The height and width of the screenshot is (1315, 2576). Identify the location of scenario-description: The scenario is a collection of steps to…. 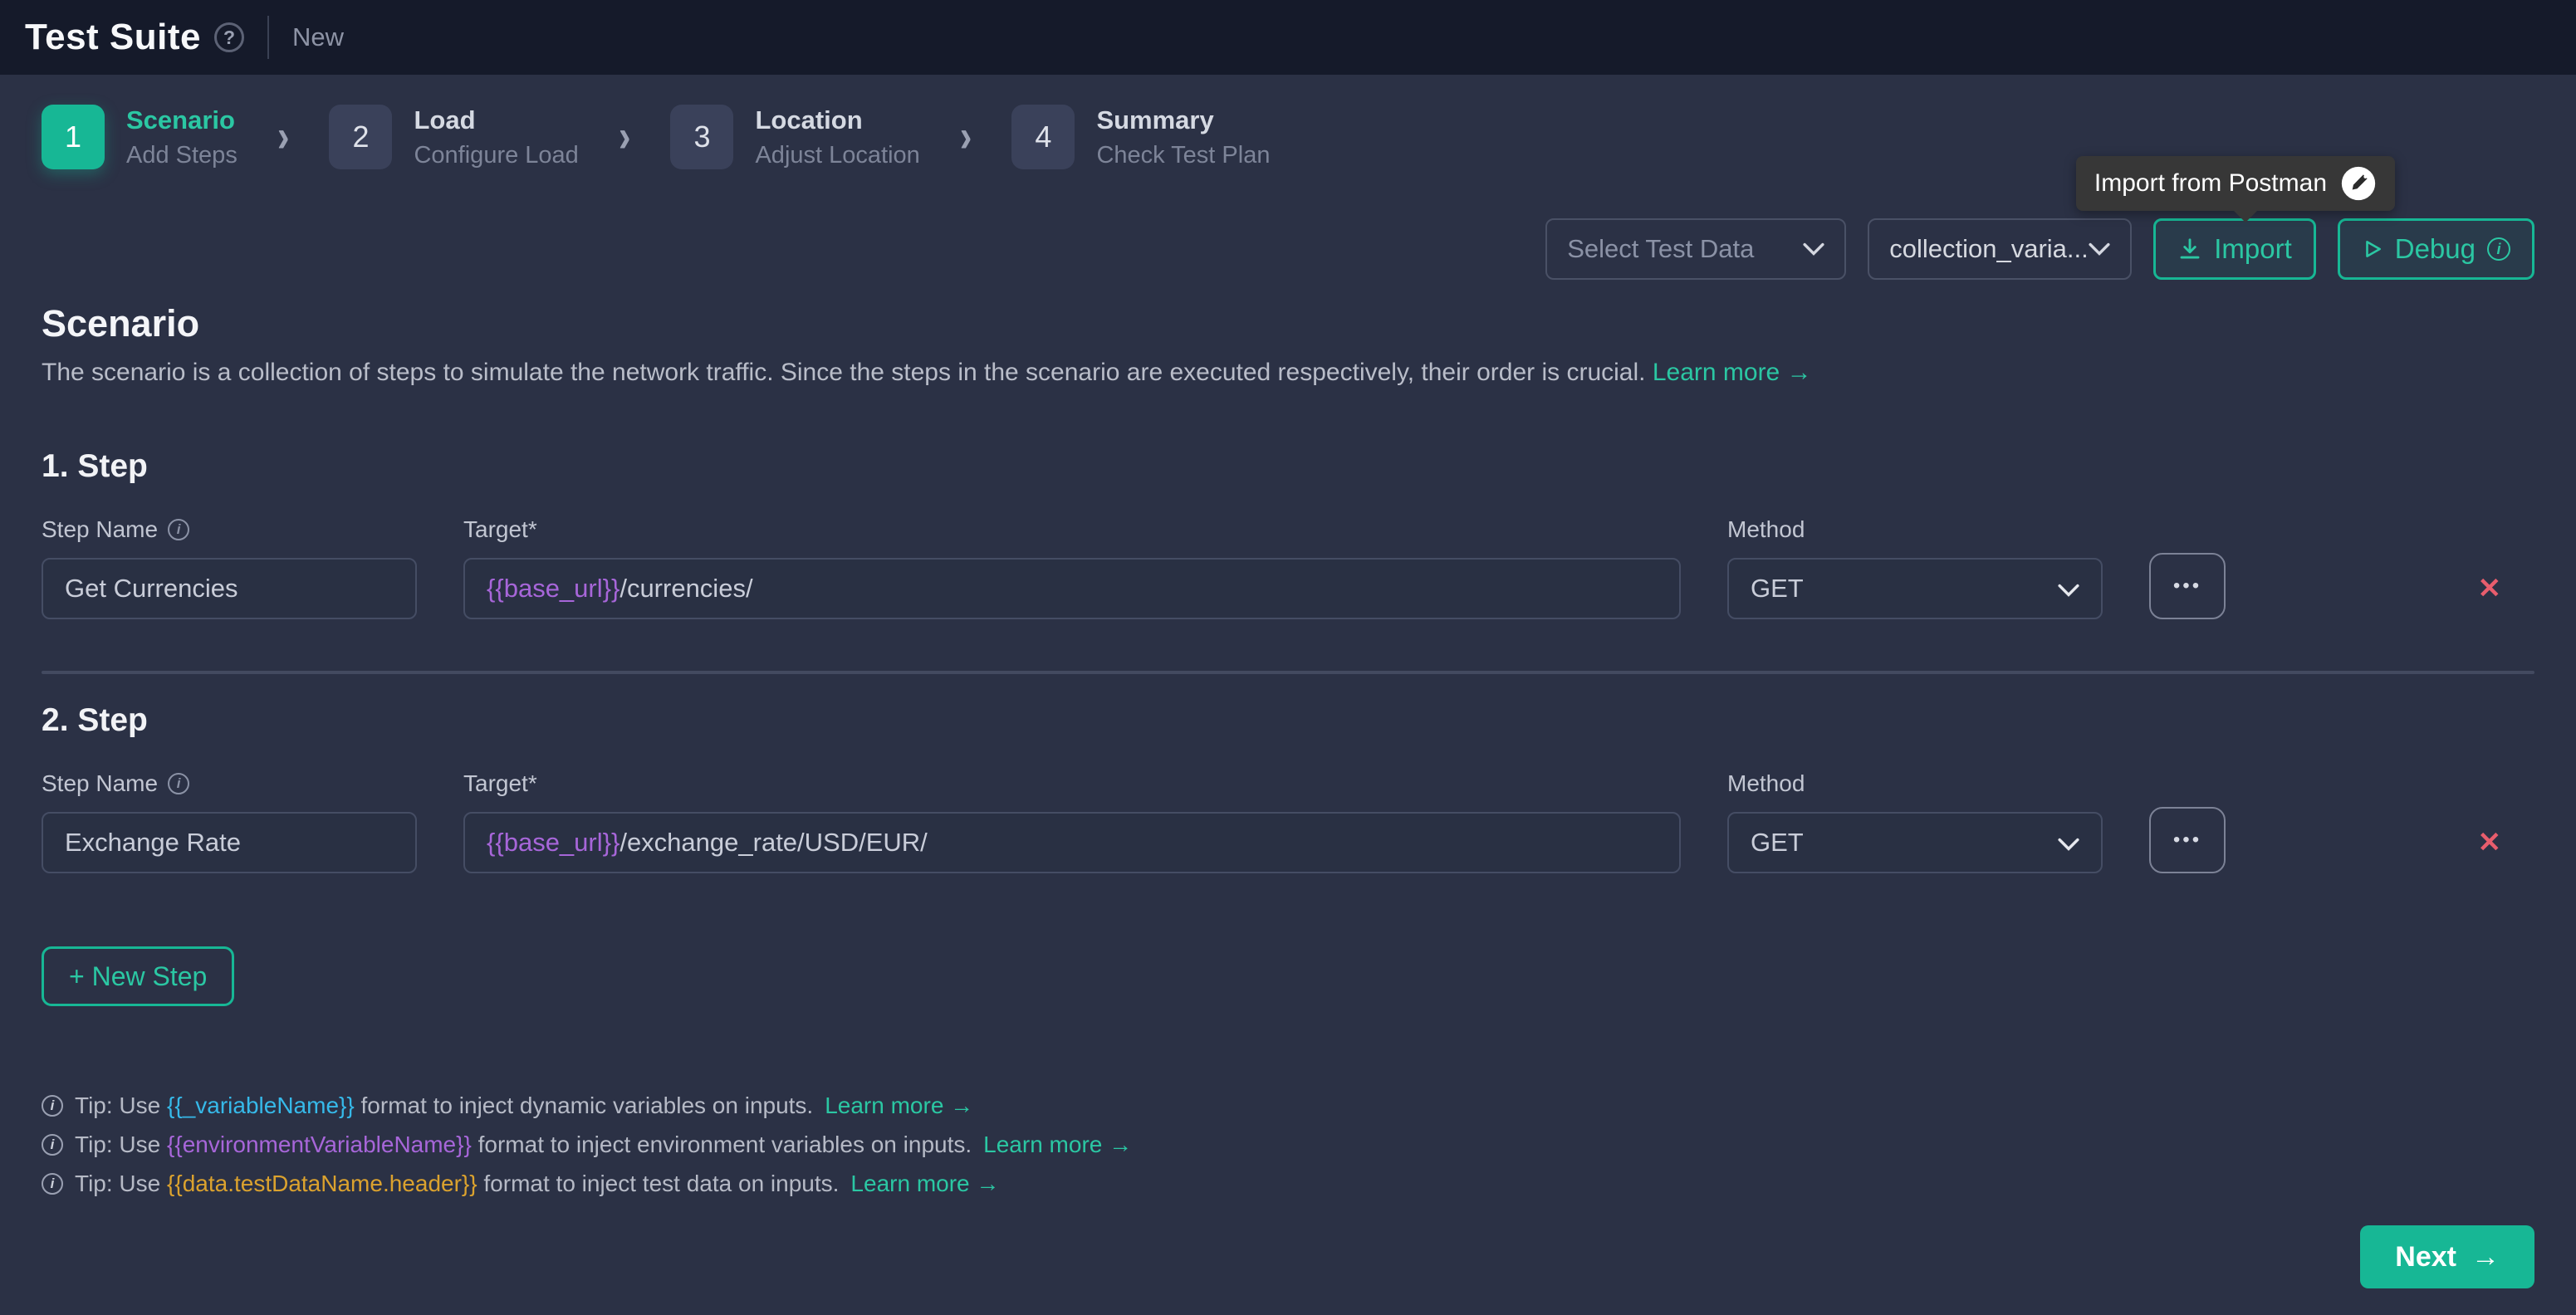
(1288, 373).